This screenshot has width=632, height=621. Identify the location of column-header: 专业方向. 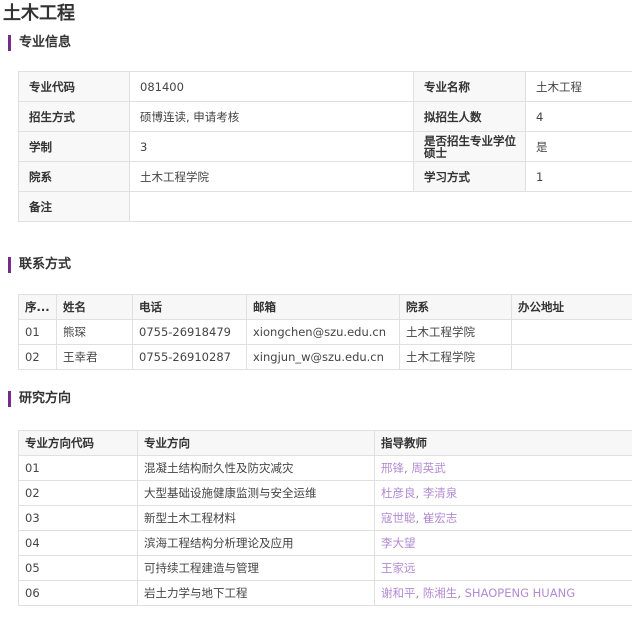
(256, 443).